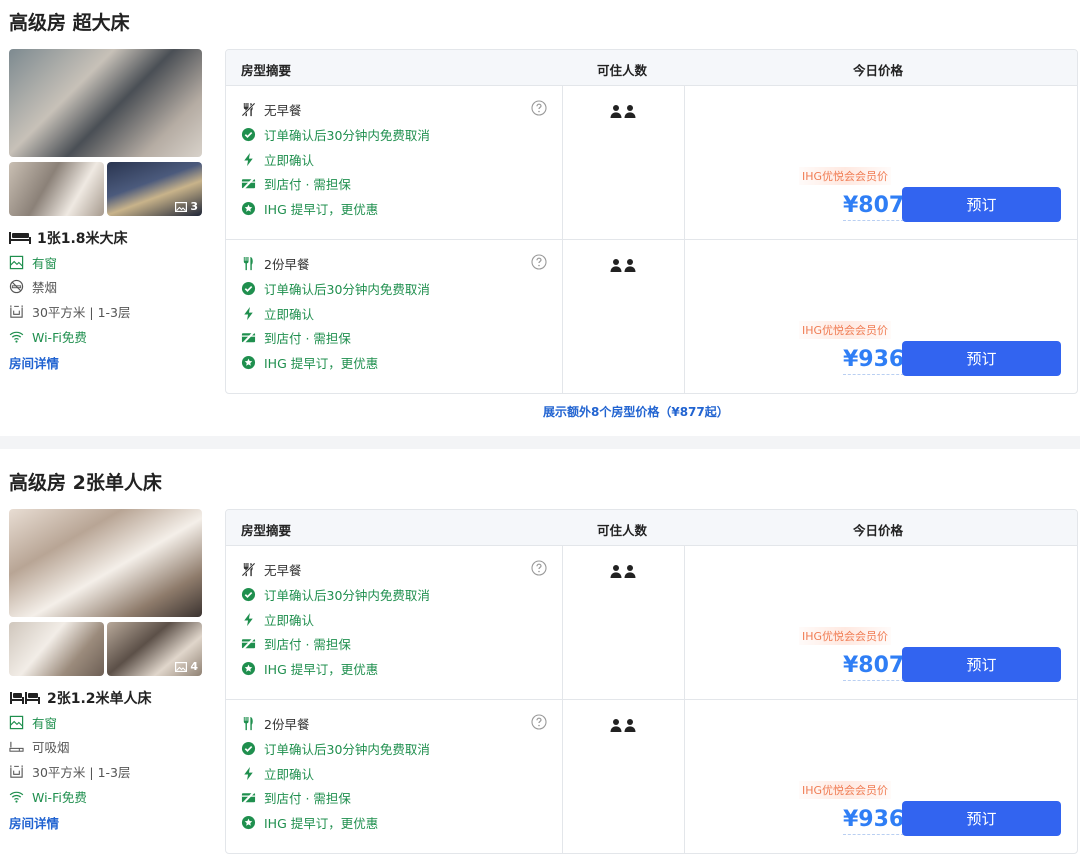  I want to click on photo-count: 3, so click(186, 206).